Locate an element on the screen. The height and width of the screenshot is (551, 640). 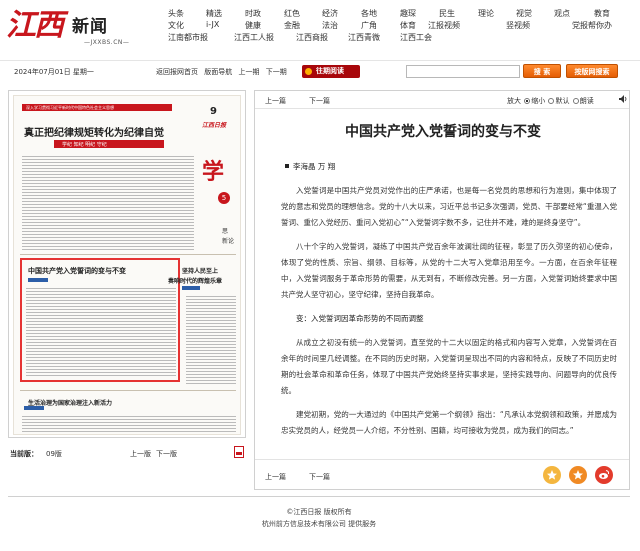
current-page-label: 当前版： is located at coordinates (24, 454).